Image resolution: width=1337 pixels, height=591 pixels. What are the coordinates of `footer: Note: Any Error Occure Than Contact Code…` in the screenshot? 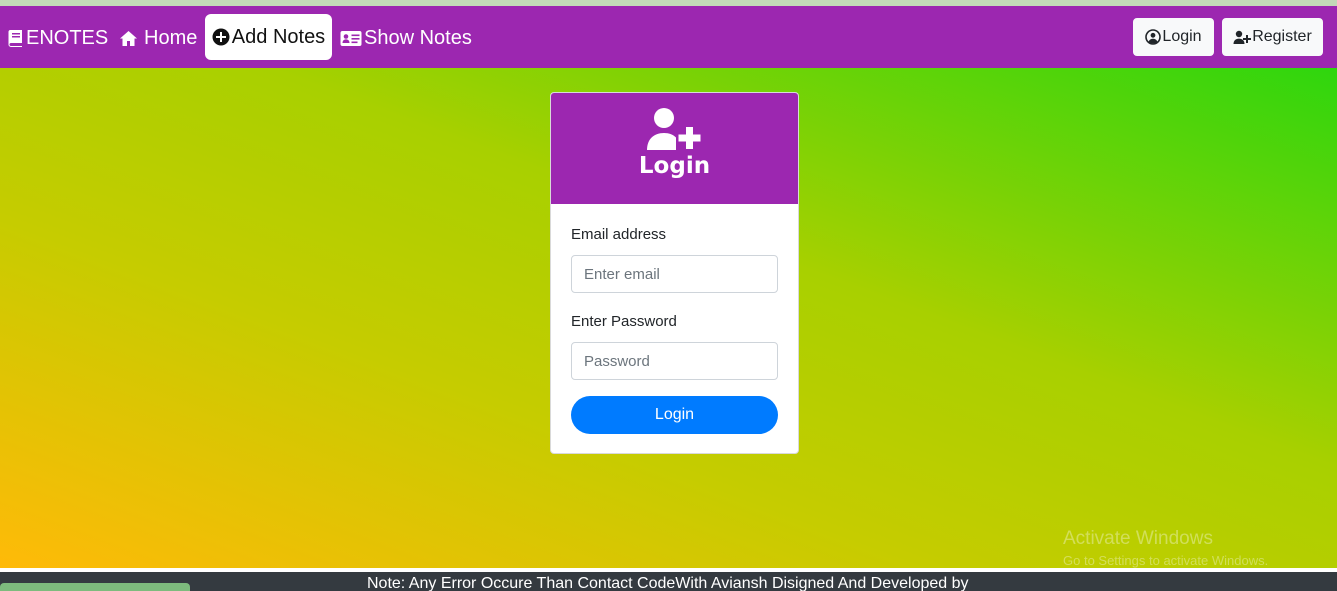 It's located at (668, 581).